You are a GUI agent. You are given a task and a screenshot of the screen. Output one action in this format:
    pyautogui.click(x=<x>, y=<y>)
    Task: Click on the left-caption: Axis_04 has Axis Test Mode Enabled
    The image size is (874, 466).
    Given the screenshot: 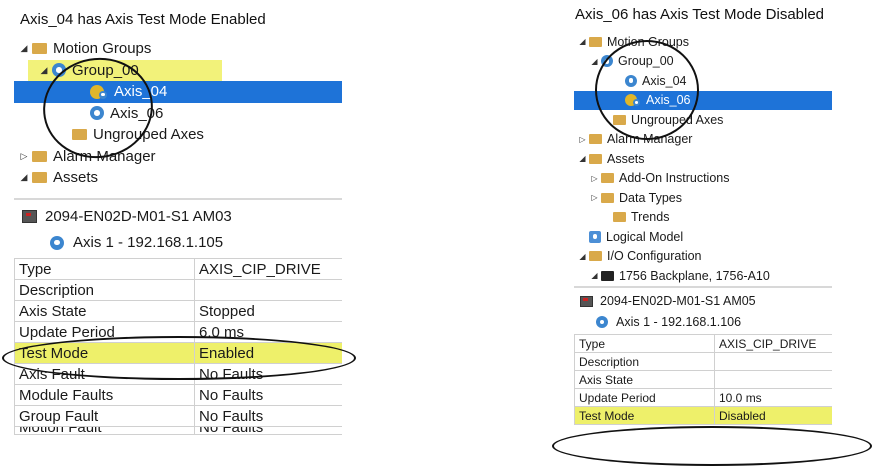 What is the action you would take?
    pyautogui.click(x=143, y=19)
    